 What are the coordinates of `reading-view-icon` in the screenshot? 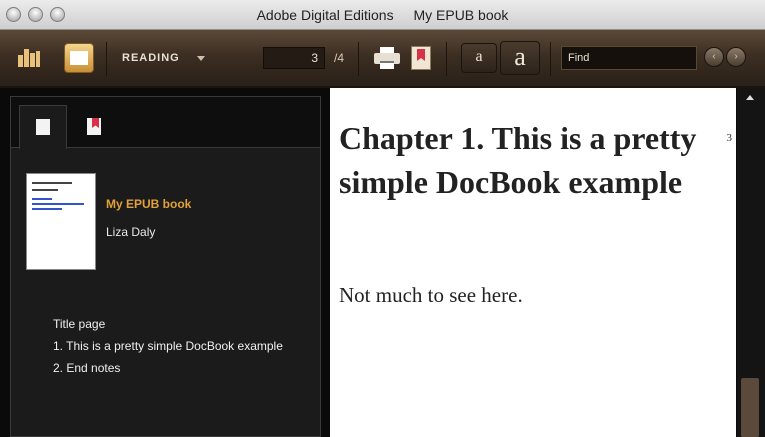 It's located at (79, 58).